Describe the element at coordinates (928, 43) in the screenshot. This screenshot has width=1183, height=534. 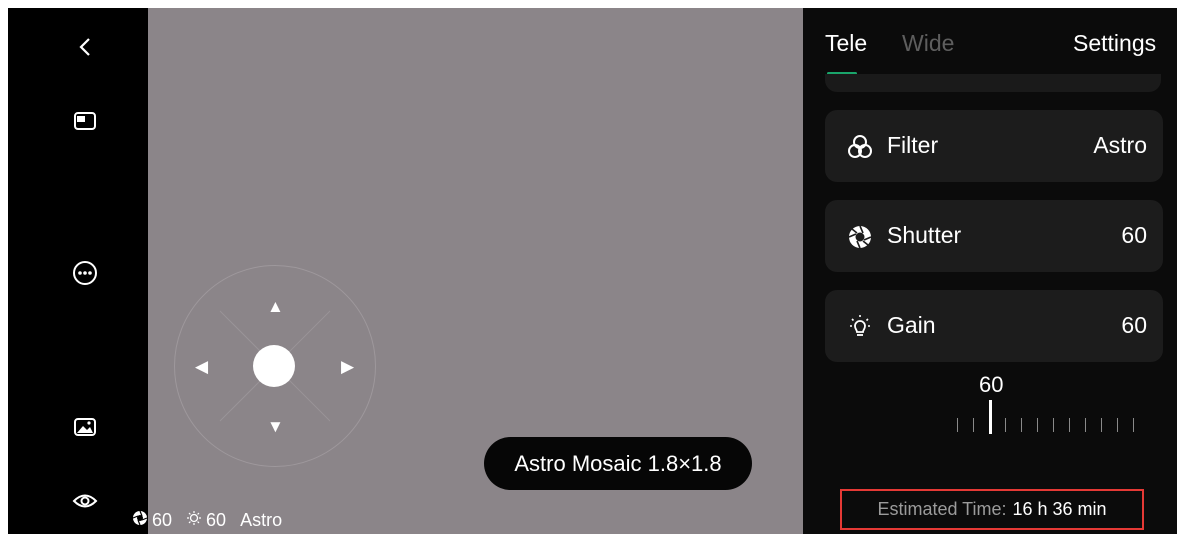
I see `tab-wide: Wide` at that location.